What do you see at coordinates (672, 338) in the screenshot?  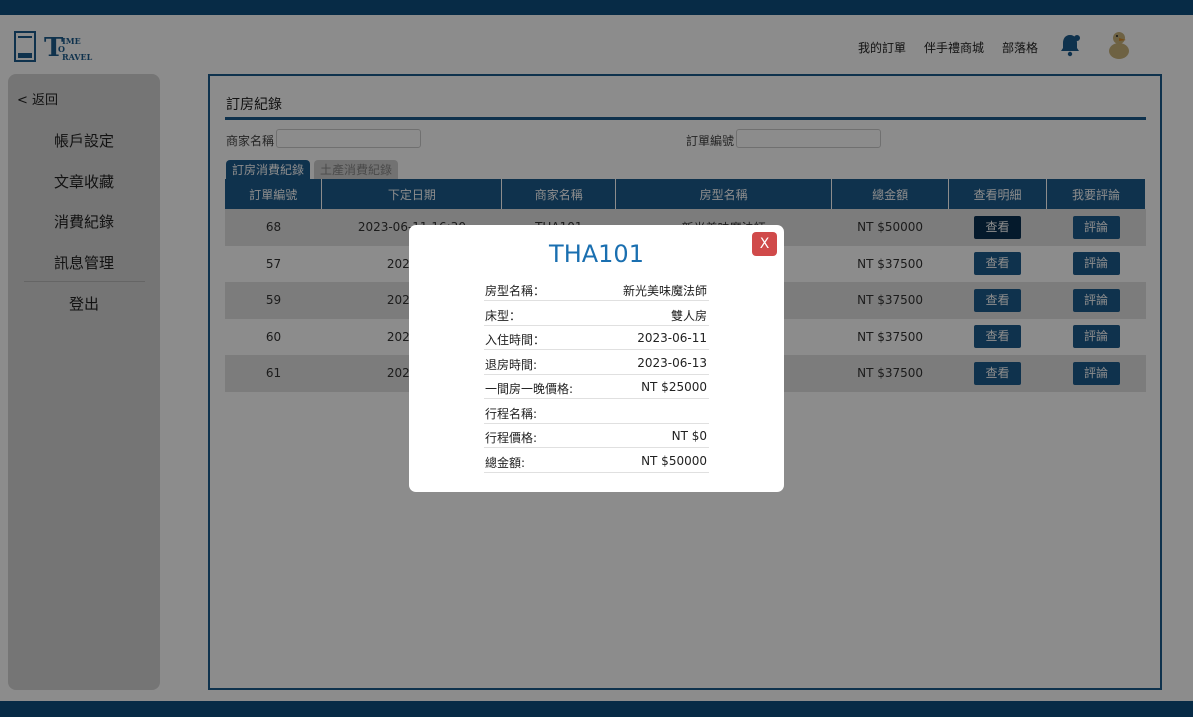 I see `detail-value: 2023-06-11` at bounding box center [672, 338].